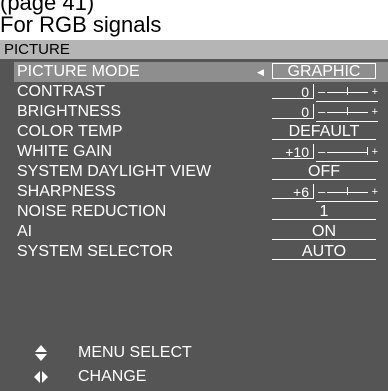 This screenshot has height=391, width=388. I want to click on menu-item-color-temp: COLOR TEMP DEFAULT, so click(201, 132).